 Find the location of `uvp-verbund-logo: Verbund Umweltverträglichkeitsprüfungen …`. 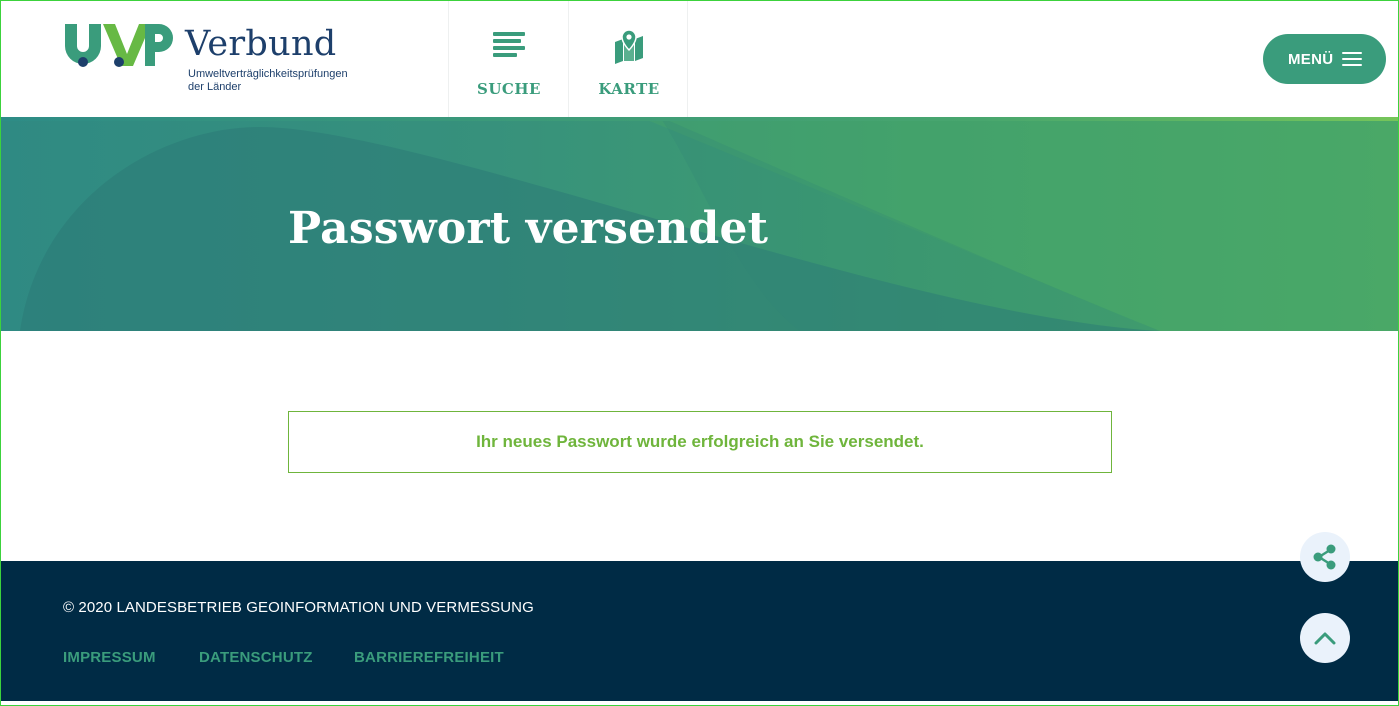

uvp-verbund-logo: Verbund Umweltverträglichkeitsprüfungen … is located at coordinates (213, 62).